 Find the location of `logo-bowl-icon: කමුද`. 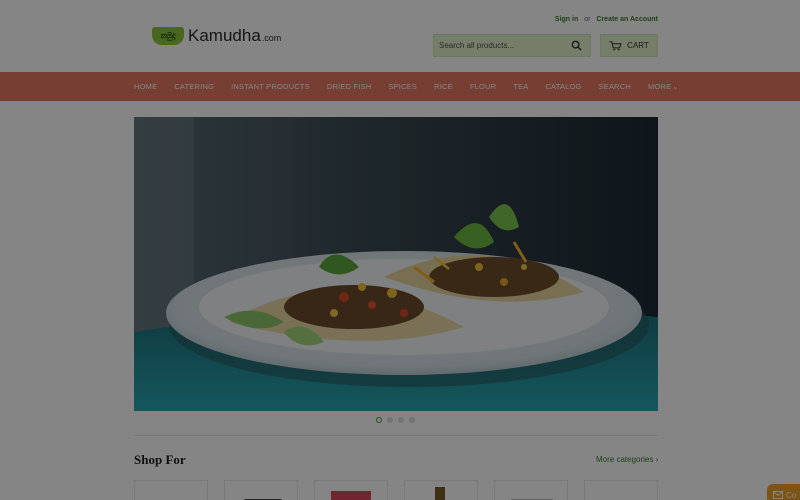

logo-bowl-icon: කමුද is located at coordinates (168, 36).